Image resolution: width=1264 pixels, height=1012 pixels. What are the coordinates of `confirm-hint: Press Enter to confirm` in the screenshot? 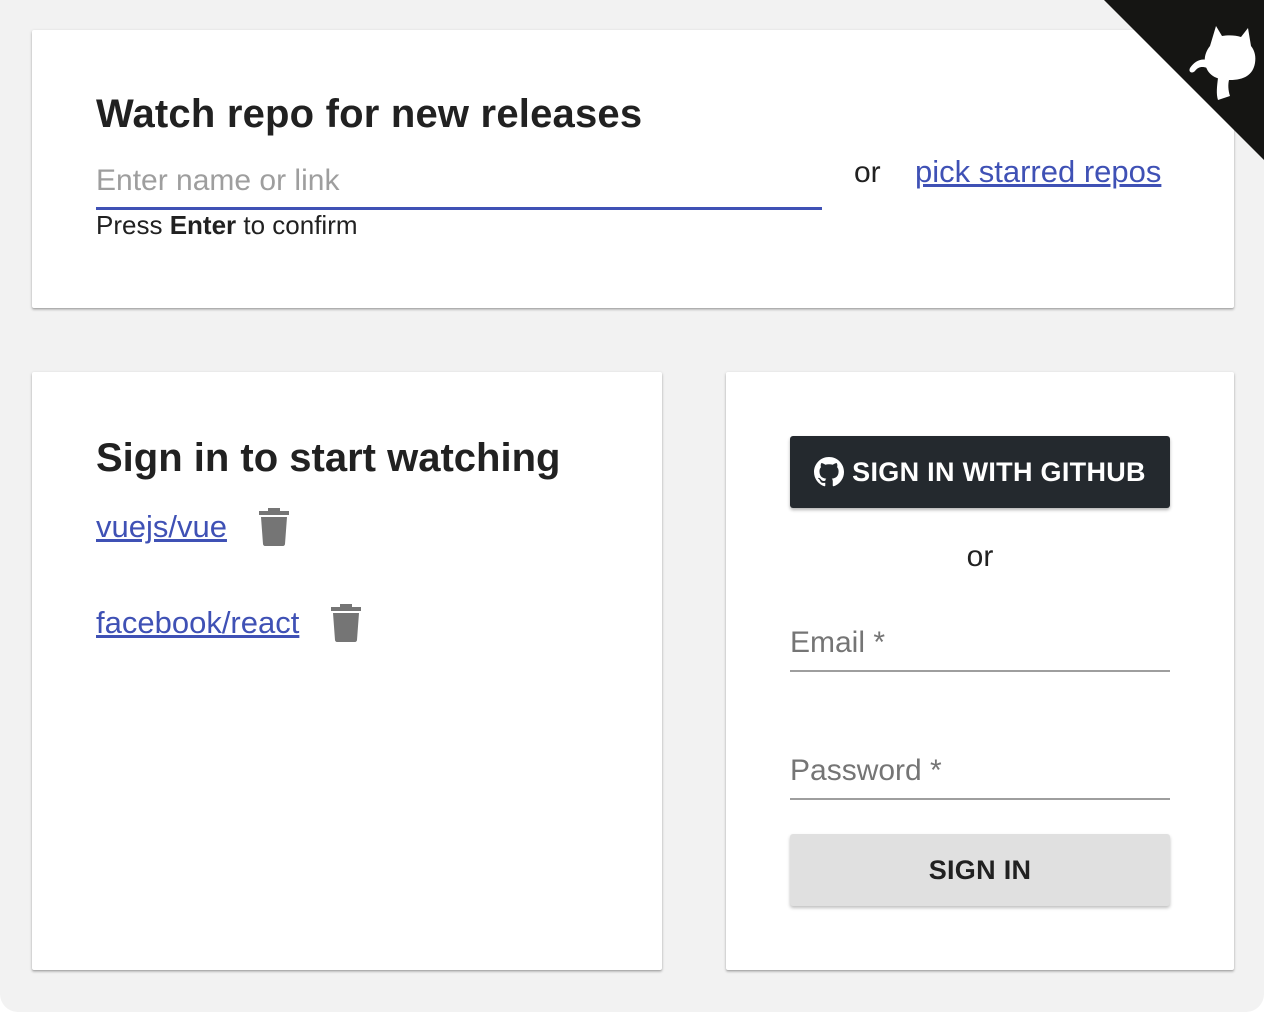 It's located at (227, 225).